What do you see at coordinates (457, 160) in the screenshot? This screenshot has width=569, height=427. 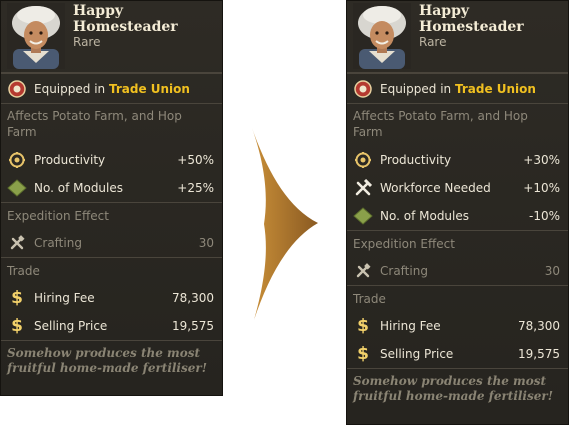 I see `effect-row-productivity: Productivity +30%` at bounding box center [457, 160].